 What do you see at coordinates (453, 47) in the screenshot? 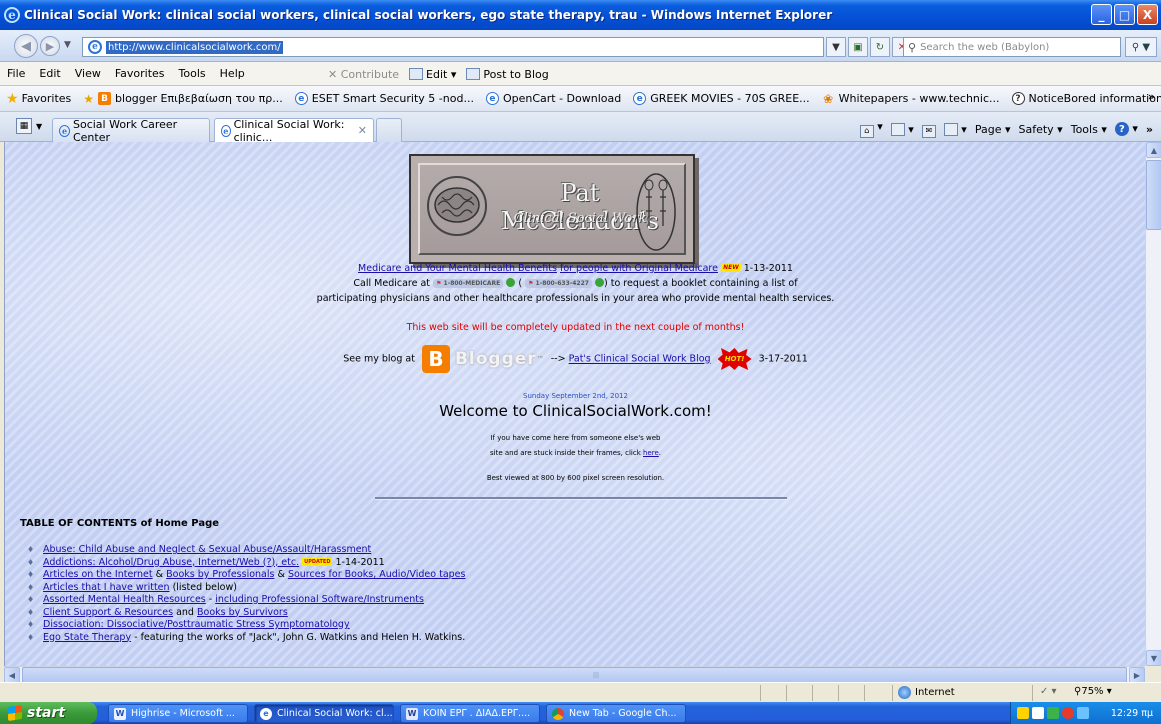
I see `address-bar: e http://www.clinicalsocialwork.com/` at bounding box center [453, 47].